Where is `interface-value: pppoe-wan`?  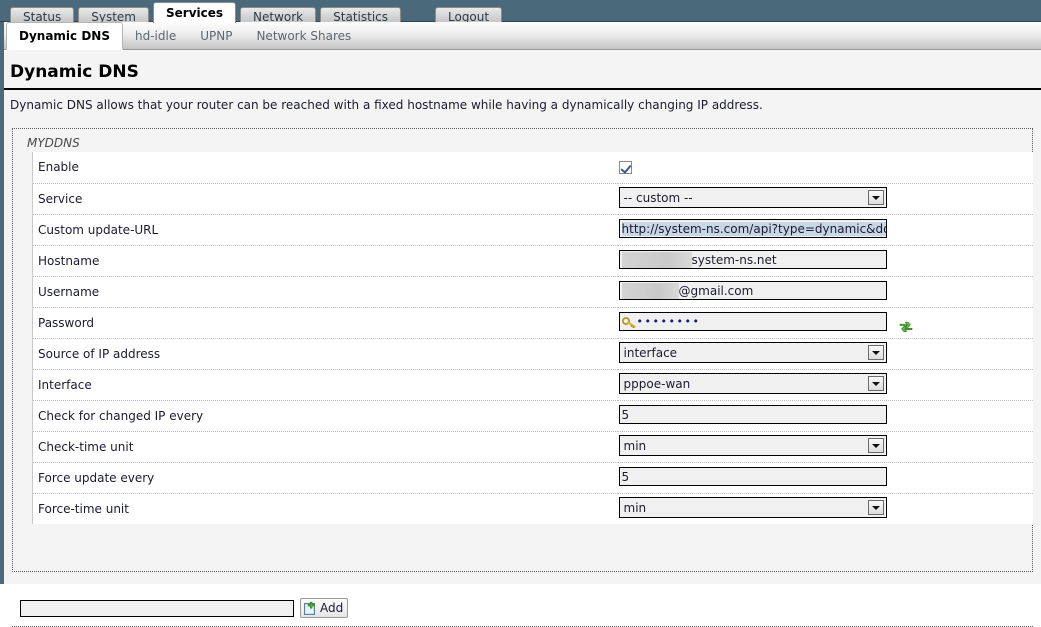
interface-value: pppoe-wan is located at coordinates (657, 383).